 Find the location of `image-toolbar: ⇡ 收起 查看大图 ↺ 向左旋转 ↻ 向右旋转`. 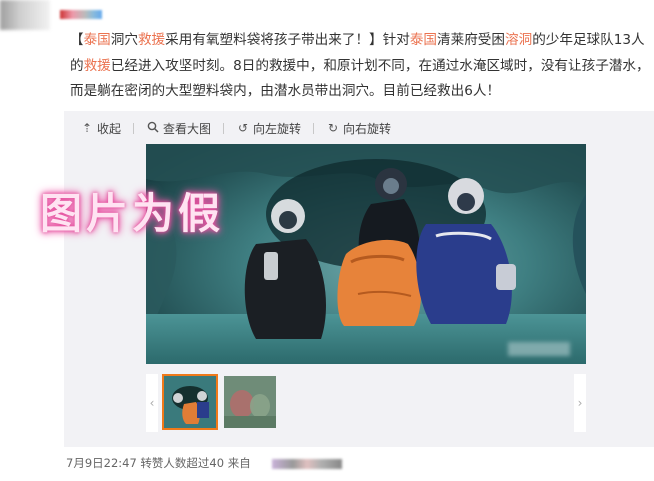

image-toolbar: ⇡ 收起 查看大图 ↺ 向左旋转 ↻ 向右旋转 is located at coordinates (241, 128).